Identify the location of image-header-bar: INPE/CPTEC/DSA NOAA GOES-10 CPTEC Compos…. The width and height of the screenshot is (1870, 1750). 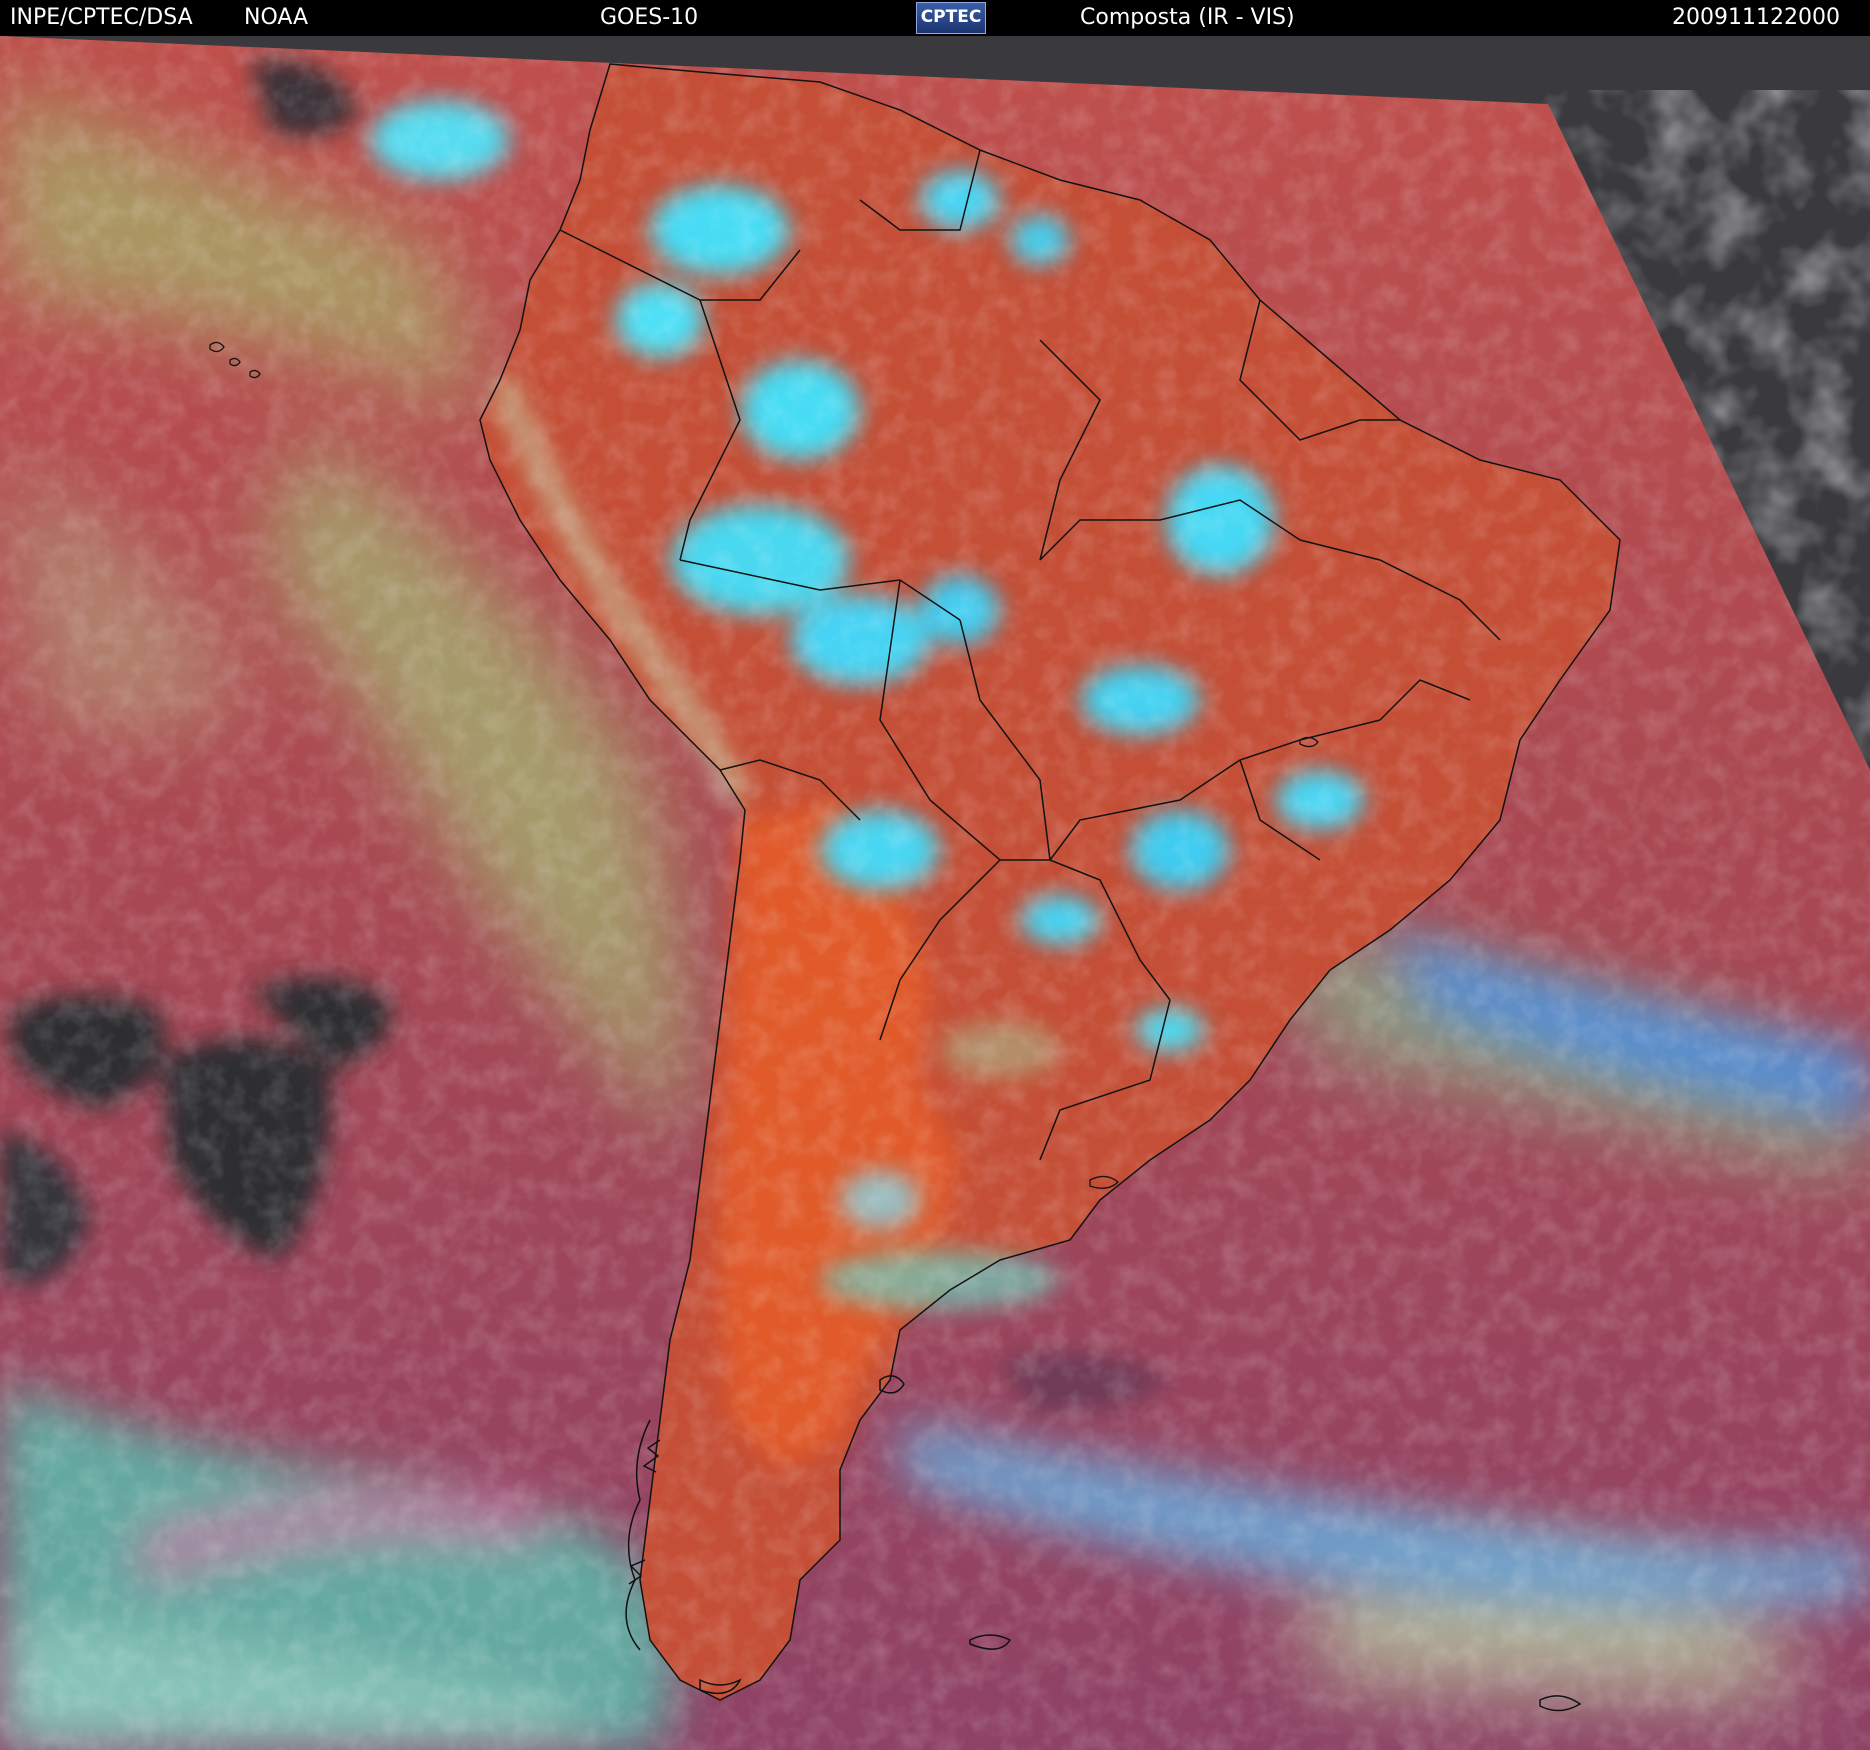
(935, 18).